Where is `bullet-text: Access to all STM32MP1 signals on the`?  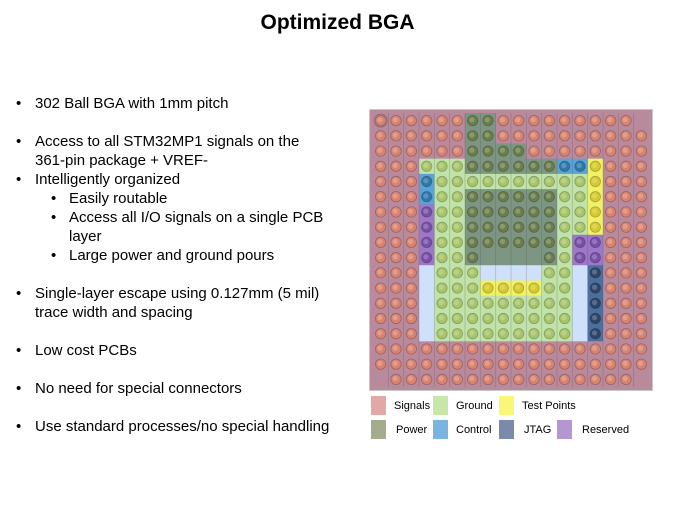
bullet-text: Access to all STM32MP1 signals on the is located at coordinates (167, 141).